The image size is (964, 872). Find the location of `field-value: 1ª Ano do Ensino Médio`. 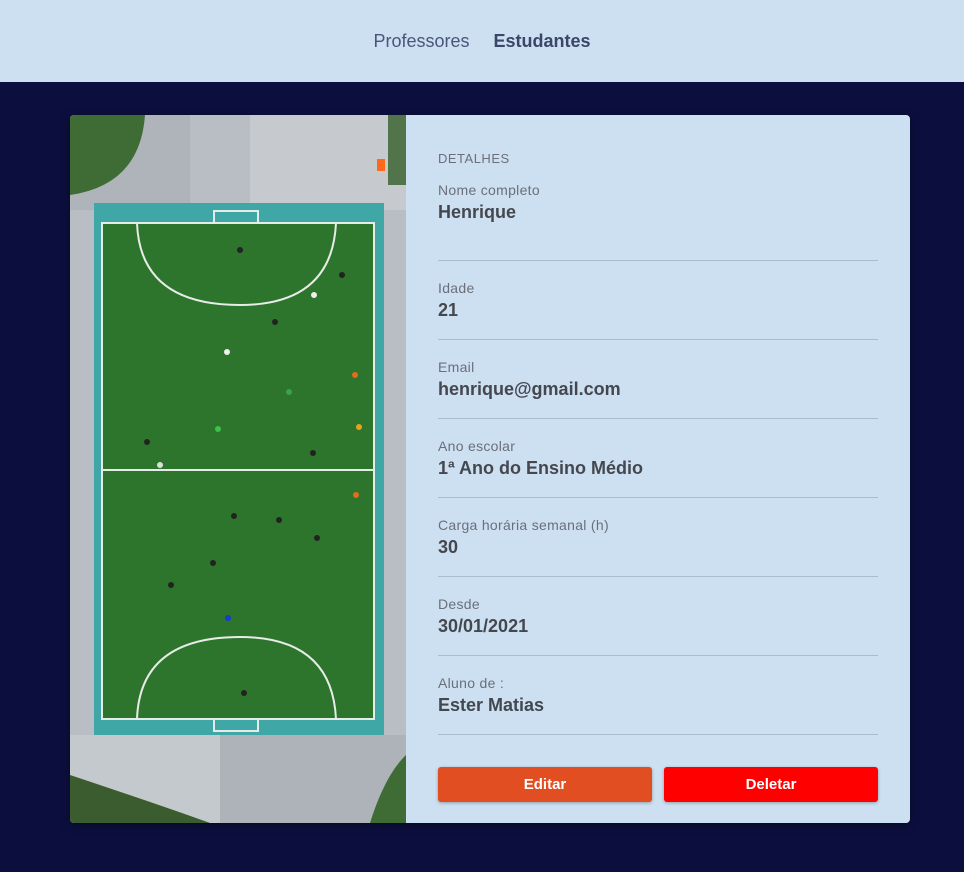

field-value: 1ª Ano do Ensino Médio is located at coordinates (540, 468).